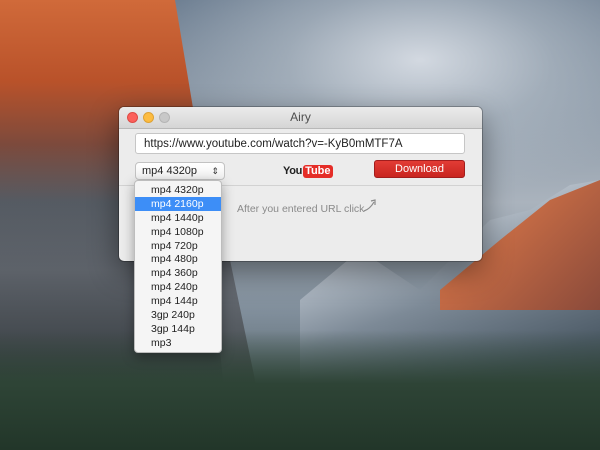  Describe the element at coordinates (178, 203) in the screenshot. I see `format-option-highlighted: mp4 2160p` at that location.